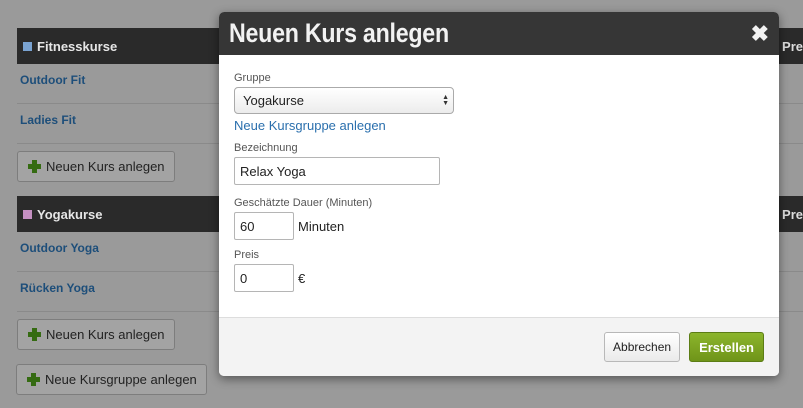 The width and height of the screenshot is (803, 408). I want to click on close-icon: ✖, so click(760, 34).